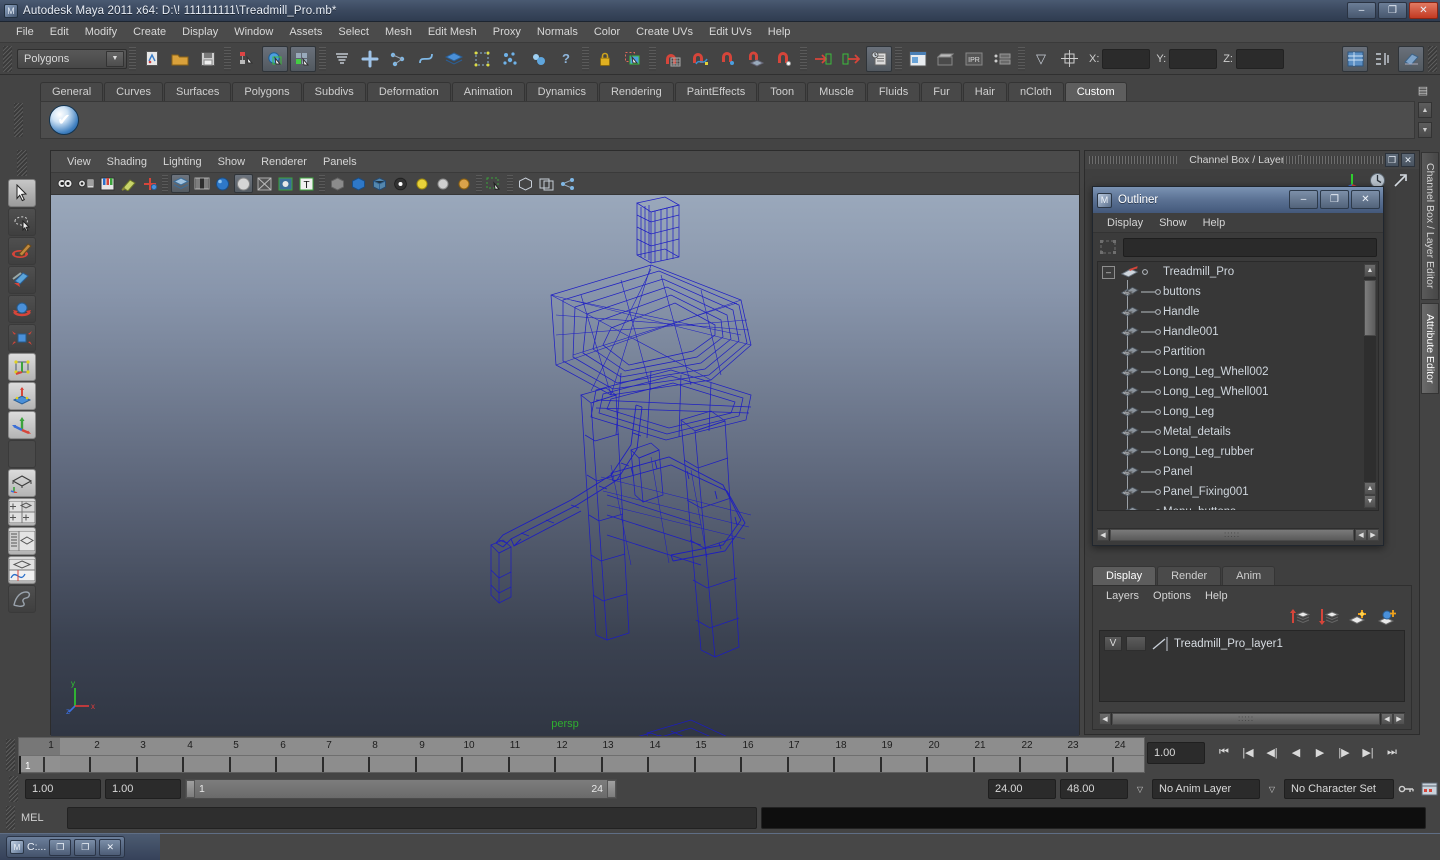  I want to click on outliner-horizontal-scrollbar: ◀ ::::: ◀ ▶, so click(1238, 534).